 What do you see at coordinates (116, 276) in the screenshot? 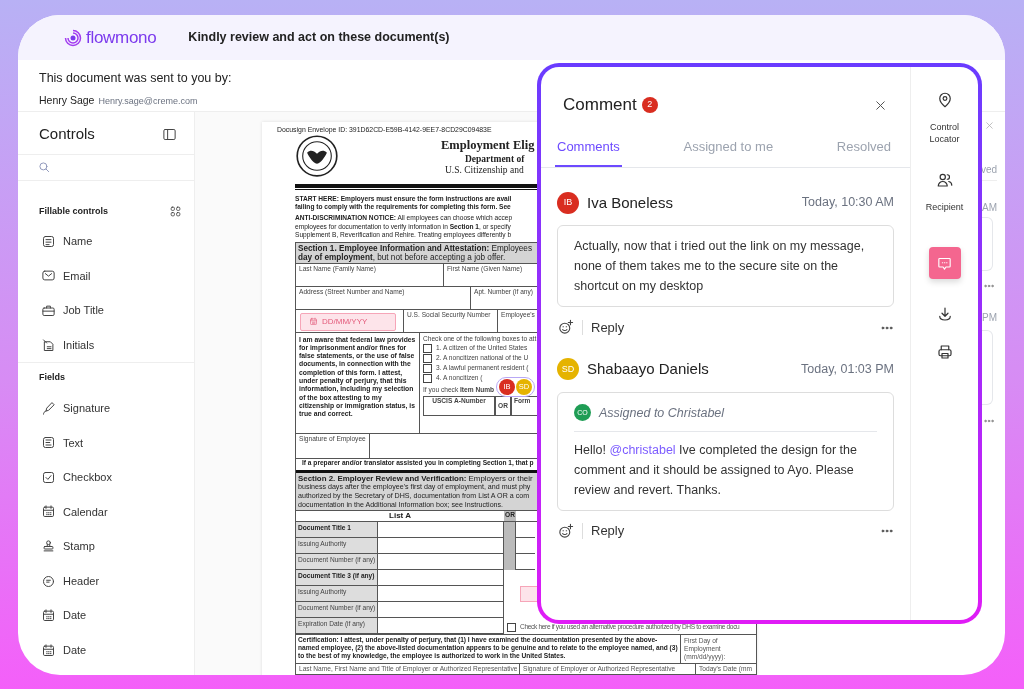
I see `control-item: Email` at bounding box center [116, 276].